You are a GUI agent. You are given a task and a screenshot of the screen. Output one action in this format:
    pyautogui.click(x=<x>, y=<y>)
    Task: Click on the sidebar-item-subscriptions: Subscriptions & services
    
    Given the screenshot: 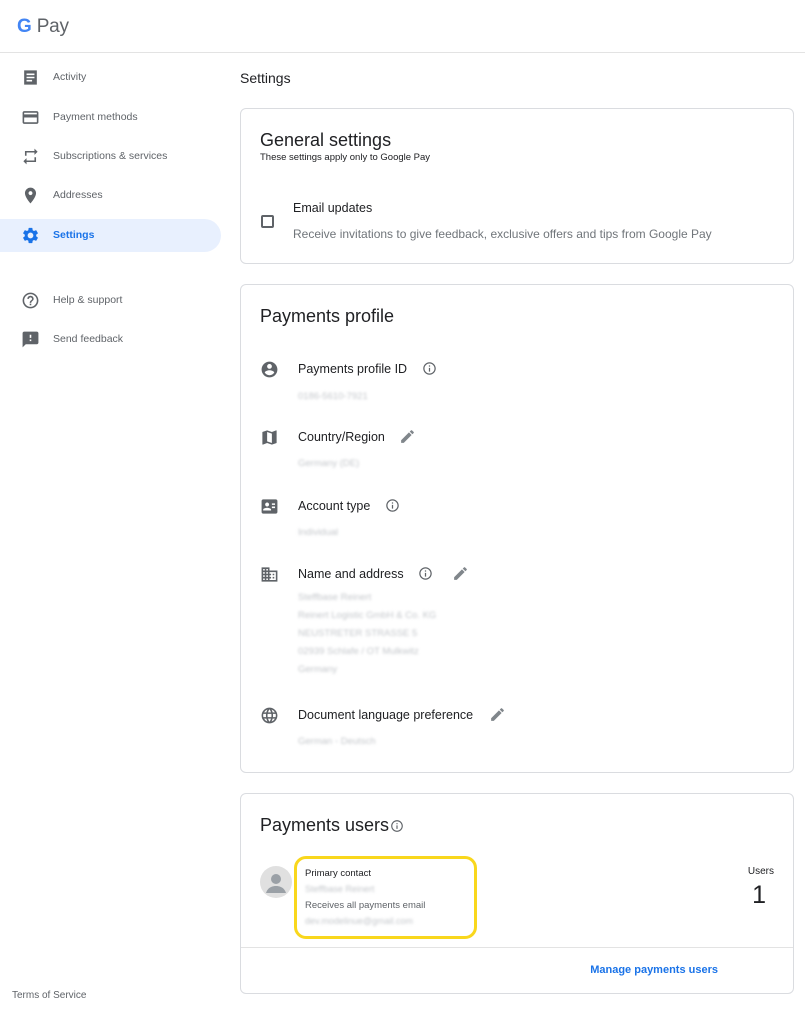 What is the action you would take?
    pyautogui.click(x=110, y=156)
    